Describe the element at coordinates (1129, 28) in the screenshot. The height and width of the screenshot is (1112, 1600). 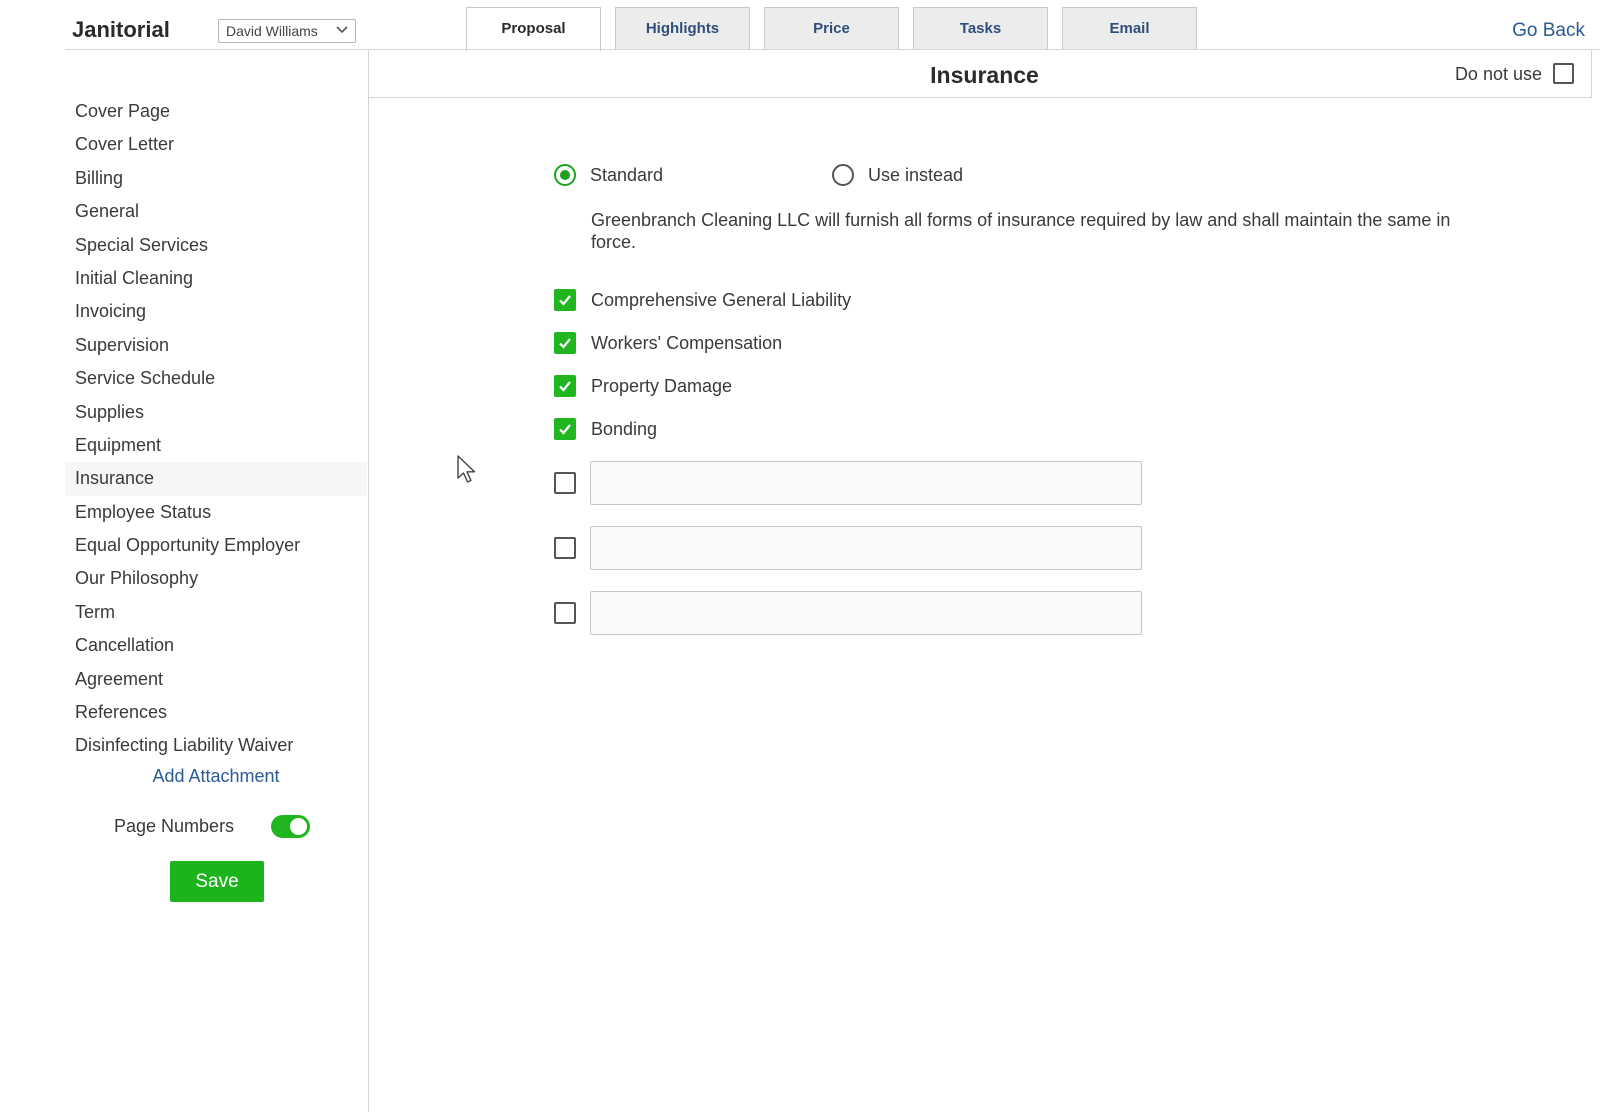
I see `tab-email: Email` at that location.